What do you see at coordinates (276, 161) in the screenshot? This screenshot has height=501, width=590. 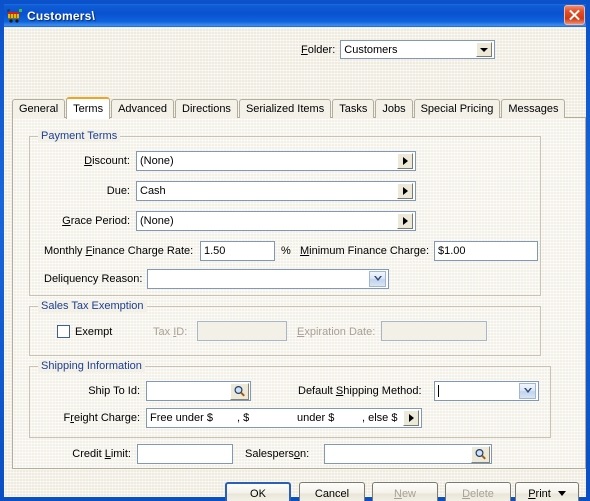 I see `discount-combobox: (None)` at bounding box center [276, 161].